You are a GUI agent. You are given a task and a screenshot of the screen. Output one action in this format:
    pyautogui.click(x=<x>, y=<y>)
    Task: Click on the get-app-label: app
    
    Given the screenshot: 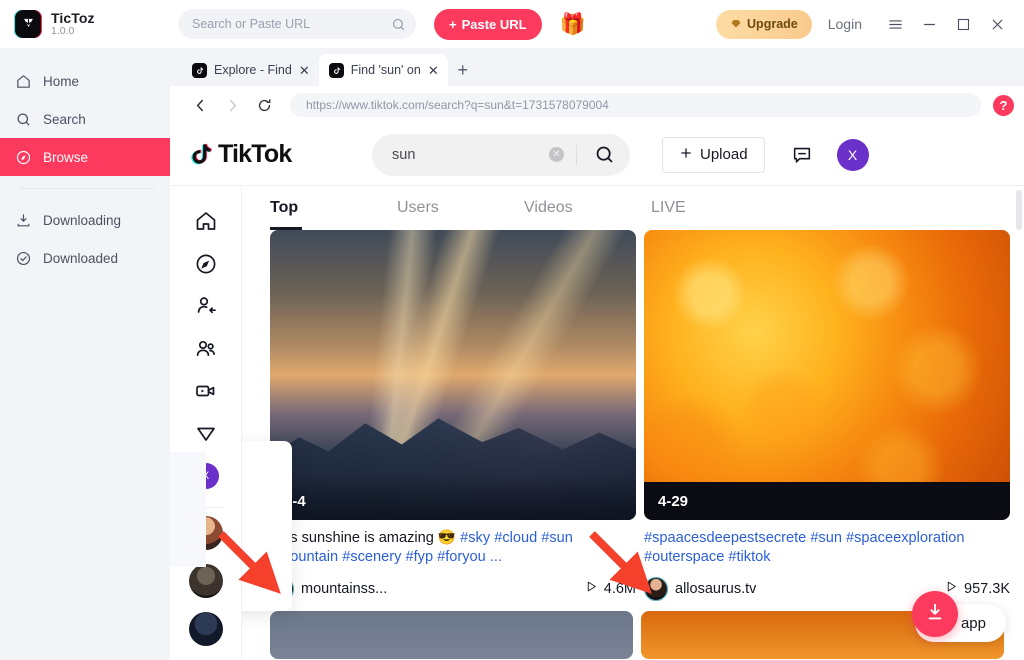 What is the action you would take?
    pyautogui.click(x=973, y=623)
    